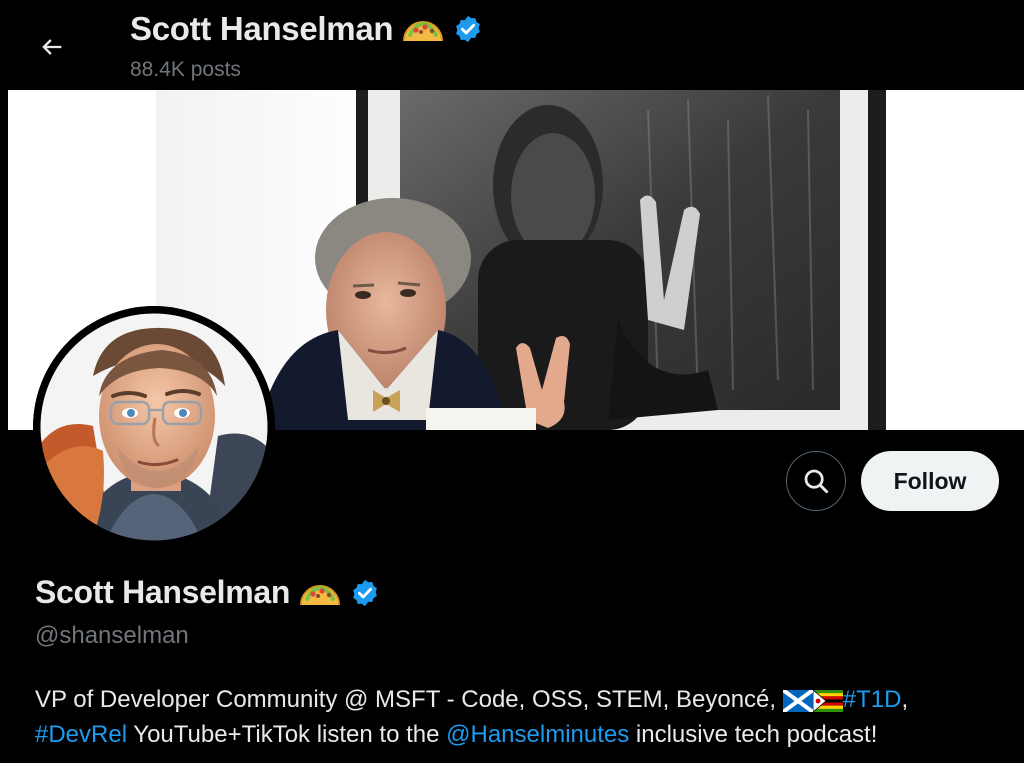 The image size is (1024, 763). I want to click on follow-button: Follow, so click(930, 481).